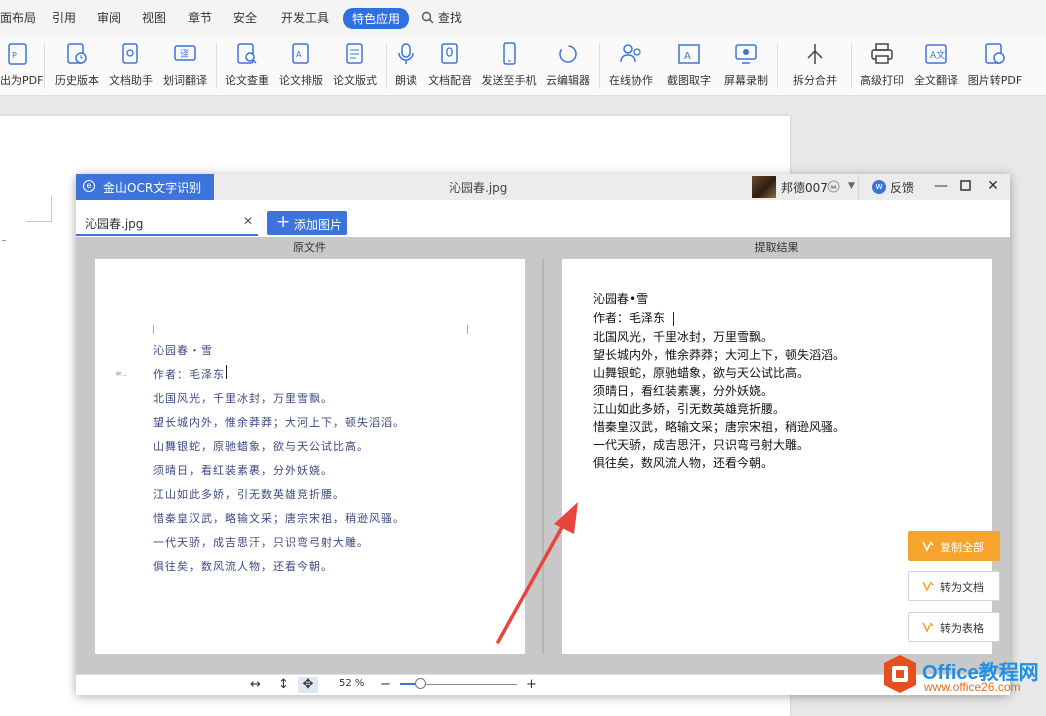 This screenshot has width=1046, height=716. What do you see at coordinates (882, 66) in the screenshot?
I see `ribbon-advanced-print-button: 高级打印` at bounding box center [882, 66].